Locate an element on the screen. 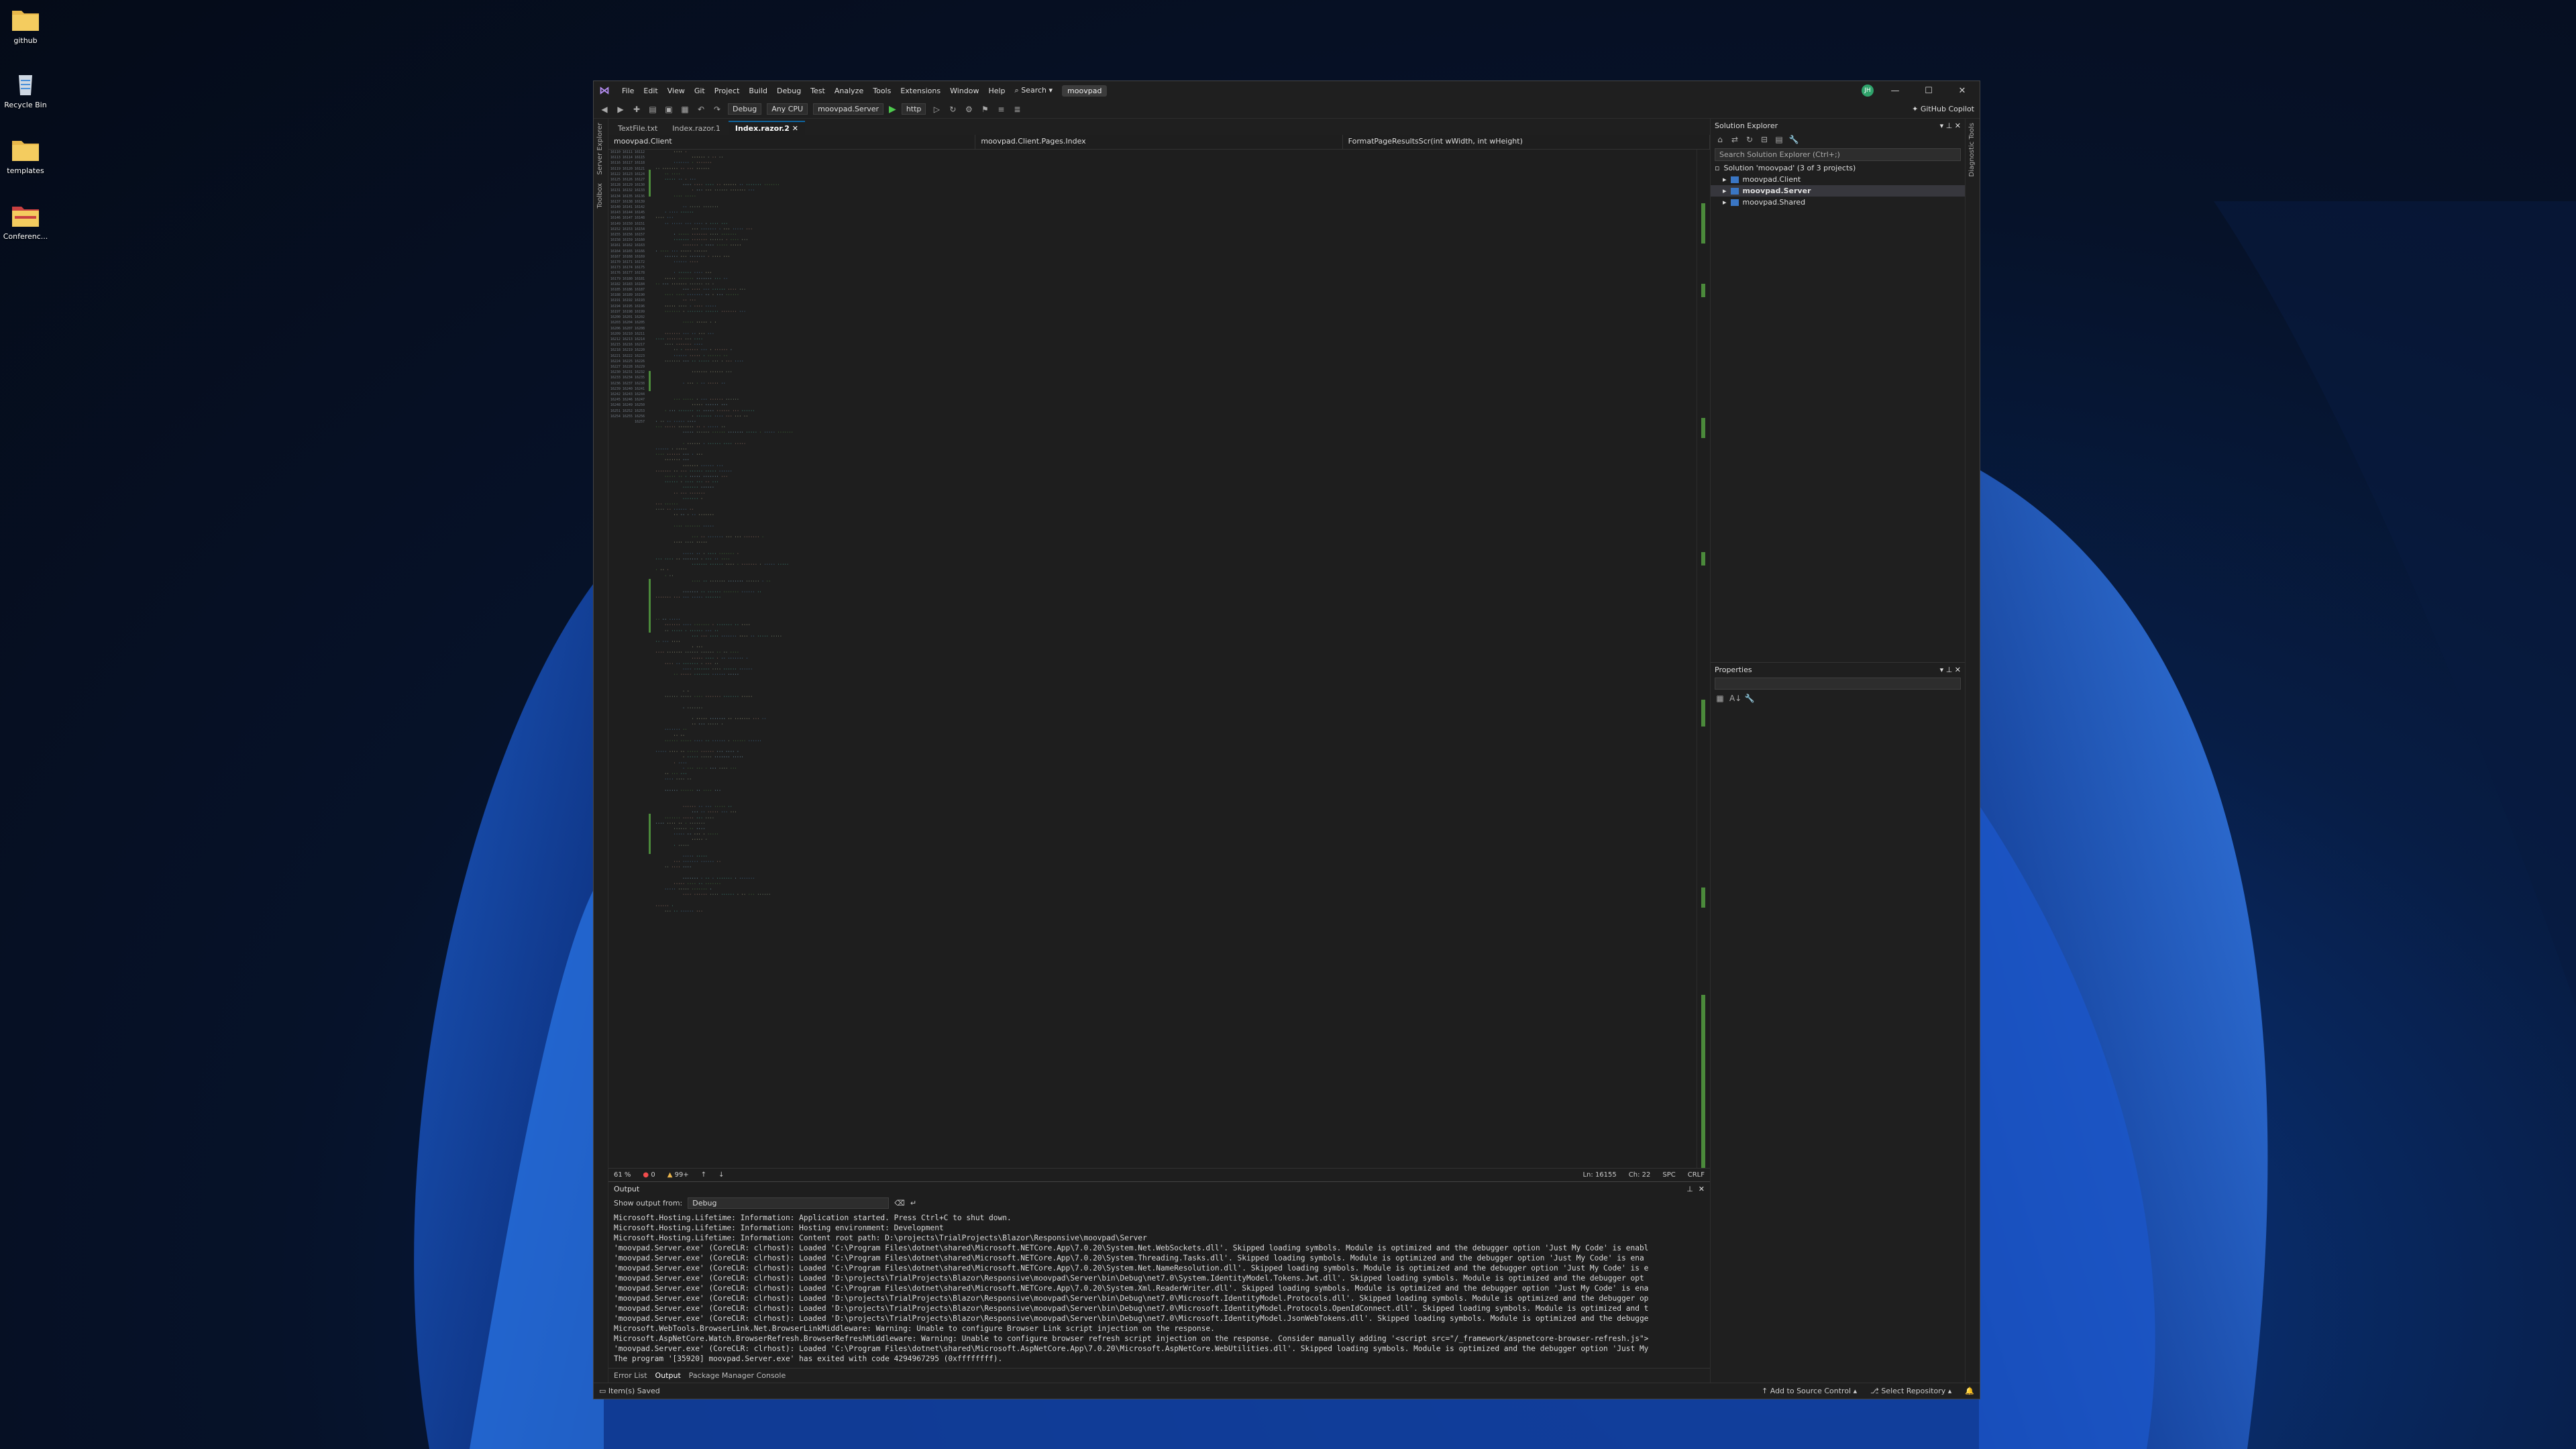 The width and height of the screenshot is (2576, 1449). server-explorer-tab: Server Explorer is located at coordinates (600, 149).